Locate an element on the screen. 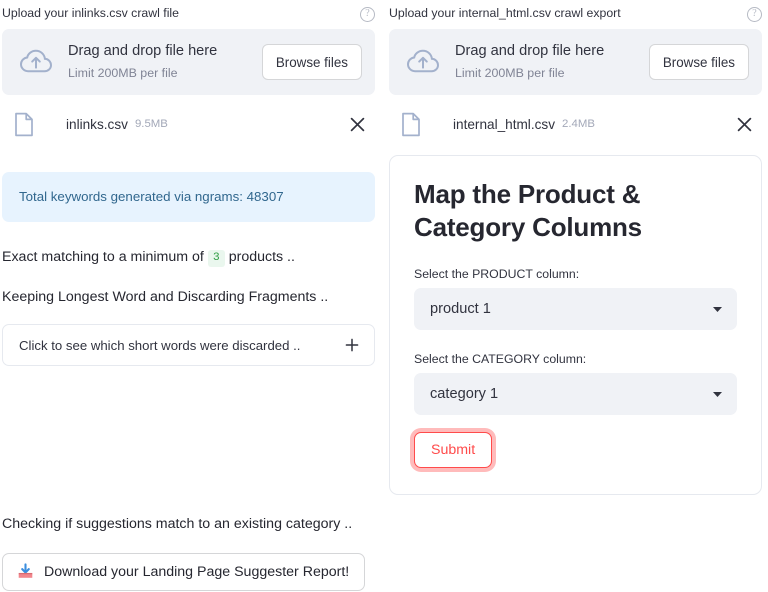 This screenshot has width=768, height=592. right-browse-files-button: Browse files is located at coordinates (698, 62).